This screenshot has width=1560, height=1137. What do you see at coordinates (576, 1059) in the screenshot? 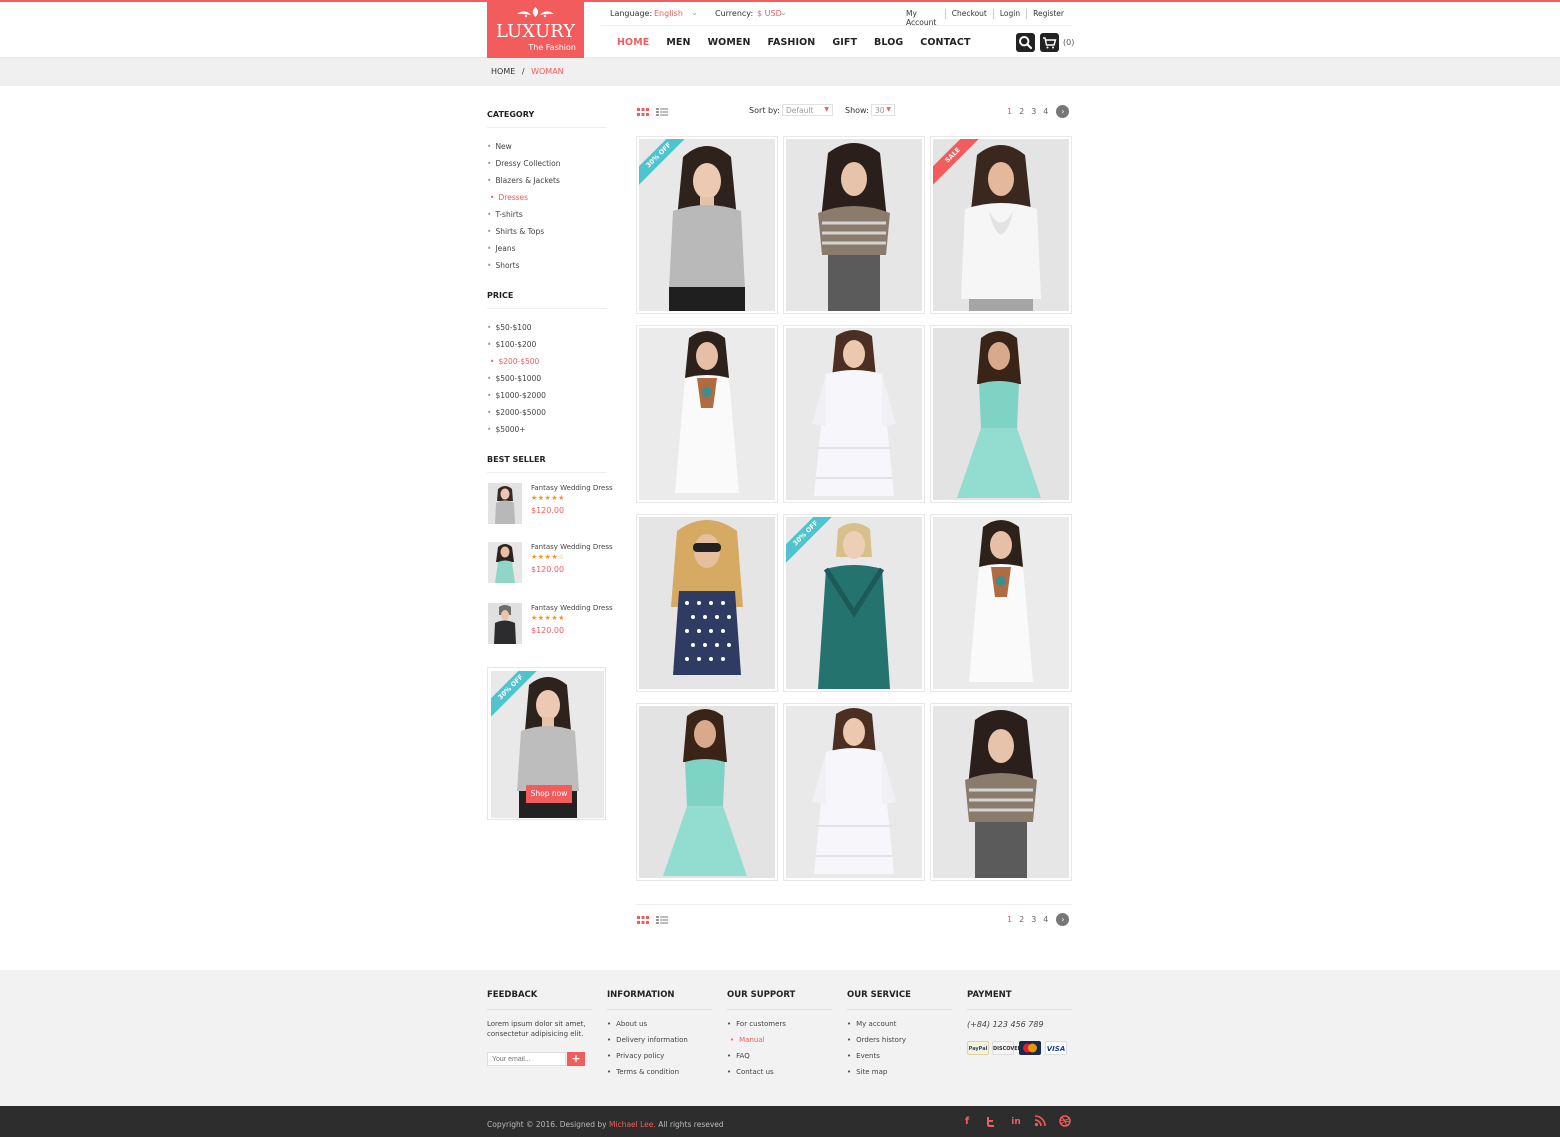
I see `subscribe-button: +` at bounding box center [576, 1059].